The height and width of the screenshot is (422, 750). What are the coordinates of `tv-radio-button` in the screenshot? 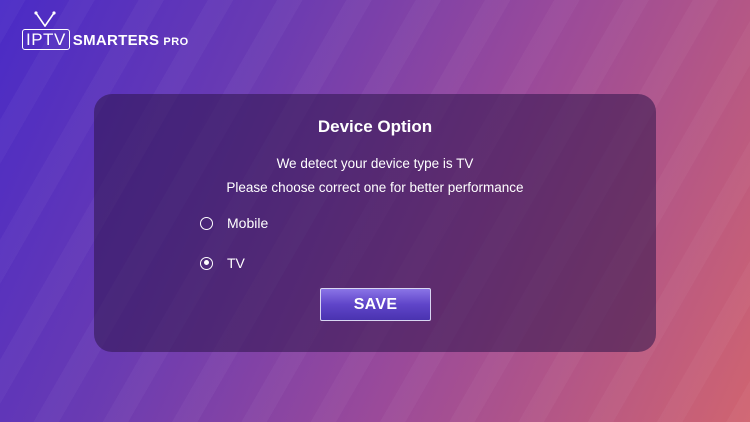 It's located at (206, 263).